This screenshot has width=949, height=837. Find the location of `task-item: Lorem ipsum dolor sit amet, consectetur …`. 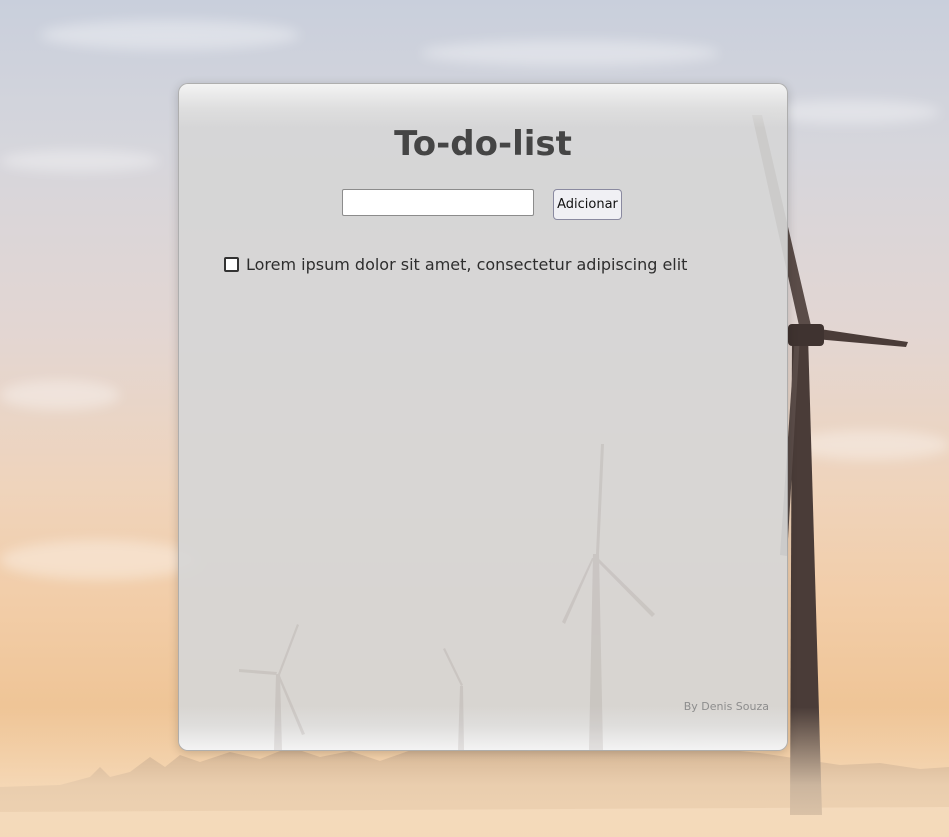

task-item: Lorem ipsum dolor sit amet, consectetur … is located at coordinates (455, 264).